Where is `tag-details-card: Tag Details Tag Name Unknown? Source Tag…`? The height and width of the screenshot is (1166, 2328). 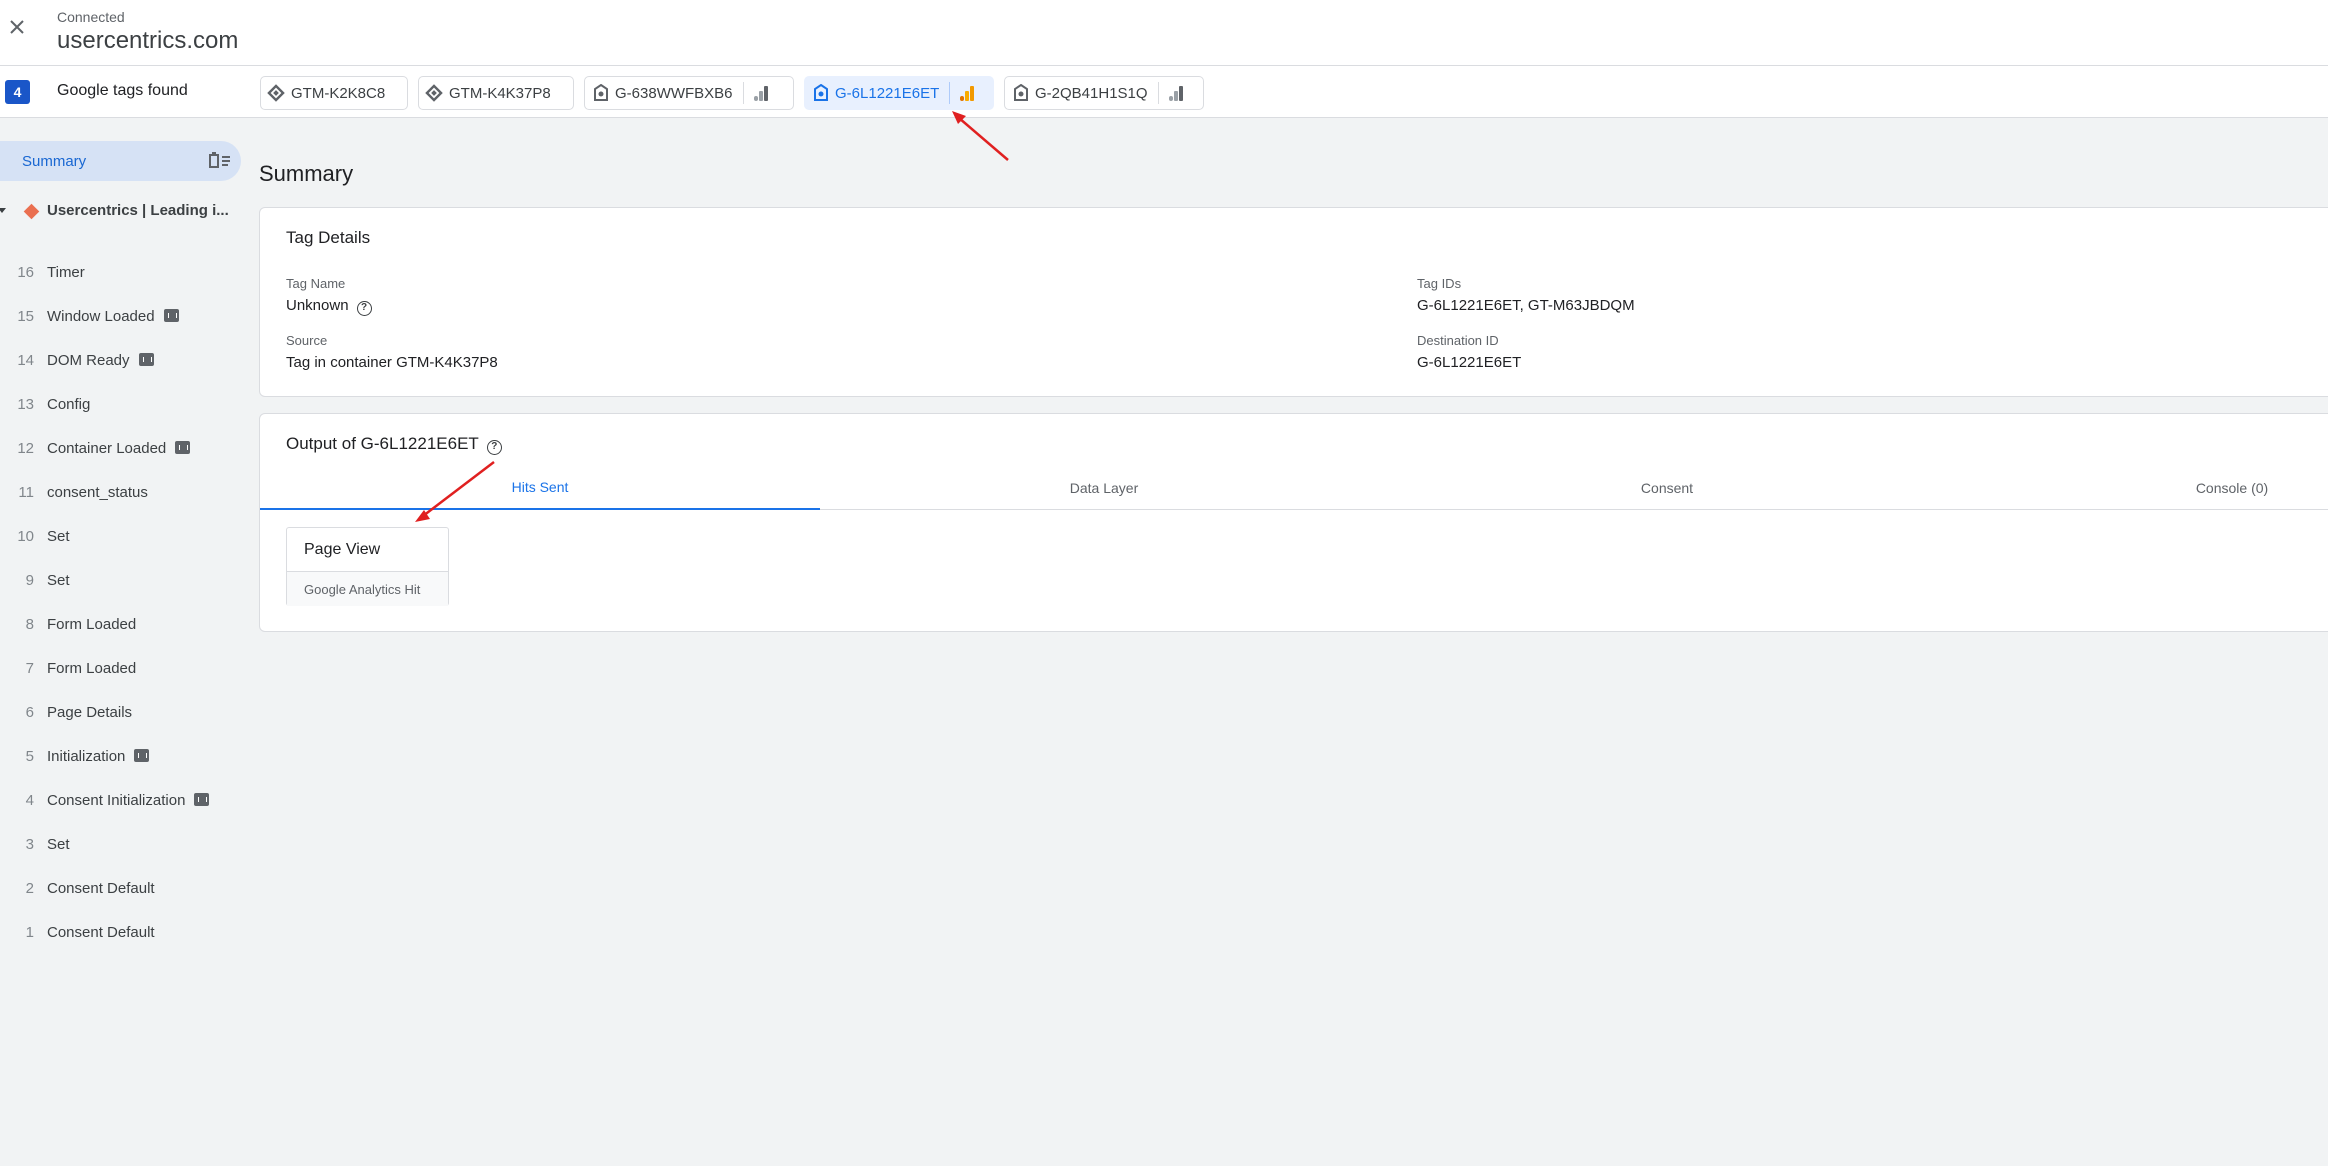
tag-details-card: Tag Details Tag Name Unknown? Source Tag… is located at coordinates (1293, 302).